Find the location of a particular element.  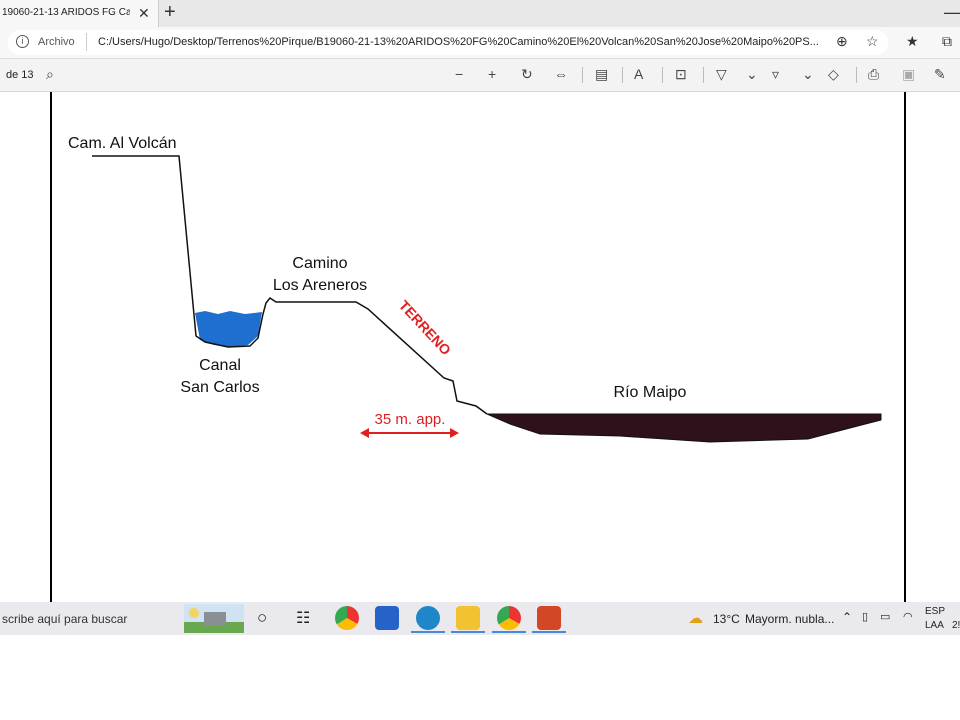

clock: 2! is located at coordinates (956, 625).